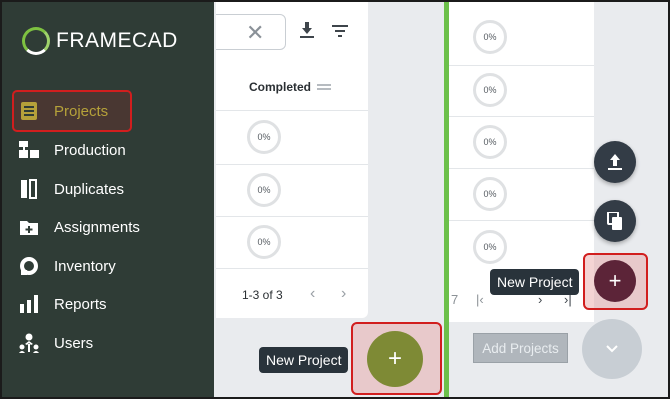 This screenshot has width=670, height=399. Describe the element at coordinates (113, 304) in the screenshot. I see `sidebar-item-reports: Reports` at that location.